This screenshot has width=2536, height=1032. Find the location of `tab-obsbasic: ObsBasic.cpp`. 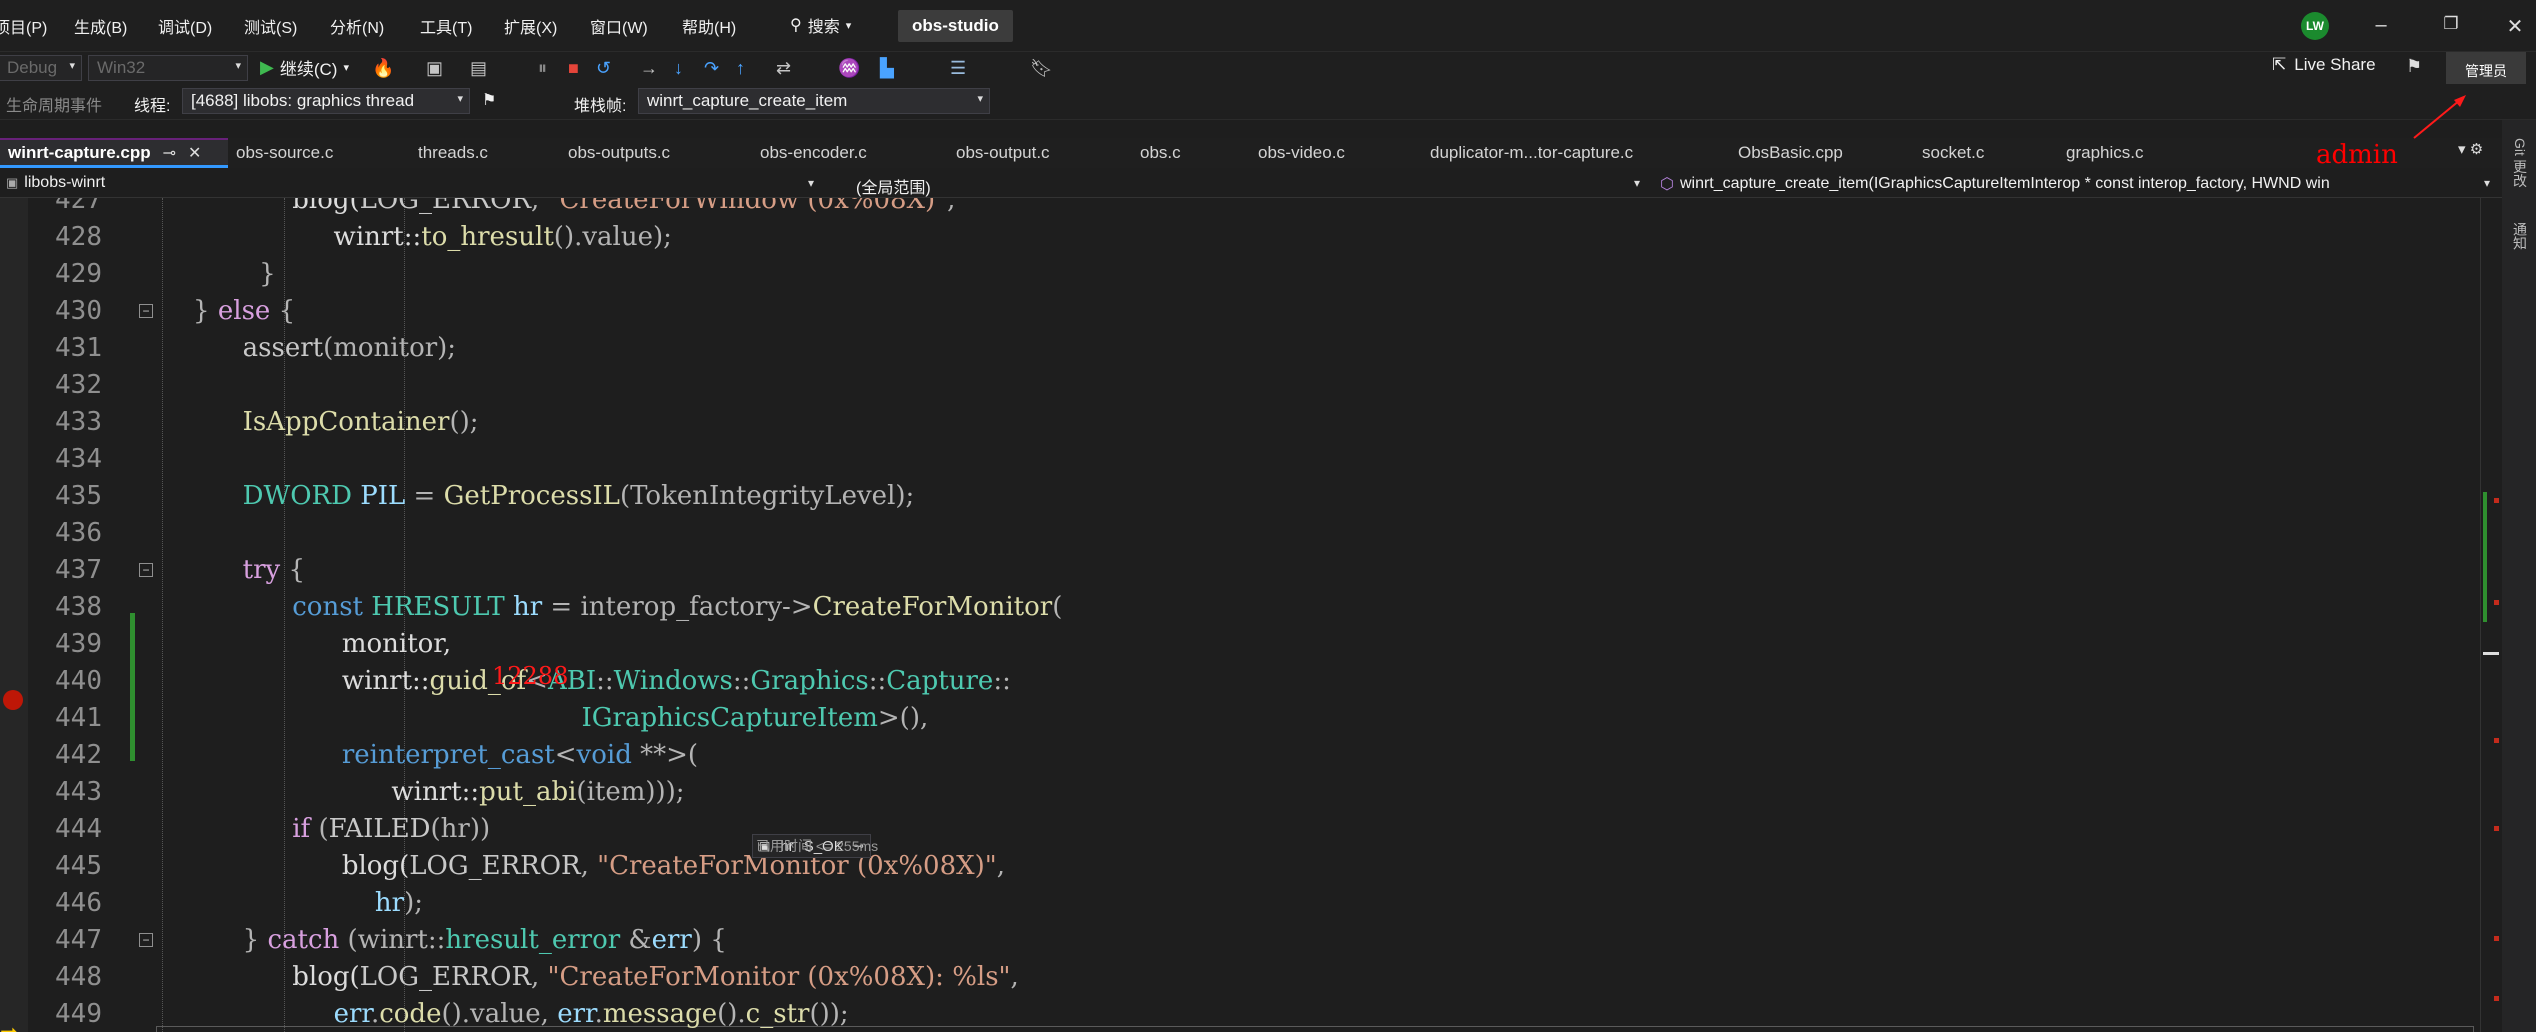

tab-obsbasic: ObsBasic.cpp is located at coordinates (1786, 153).